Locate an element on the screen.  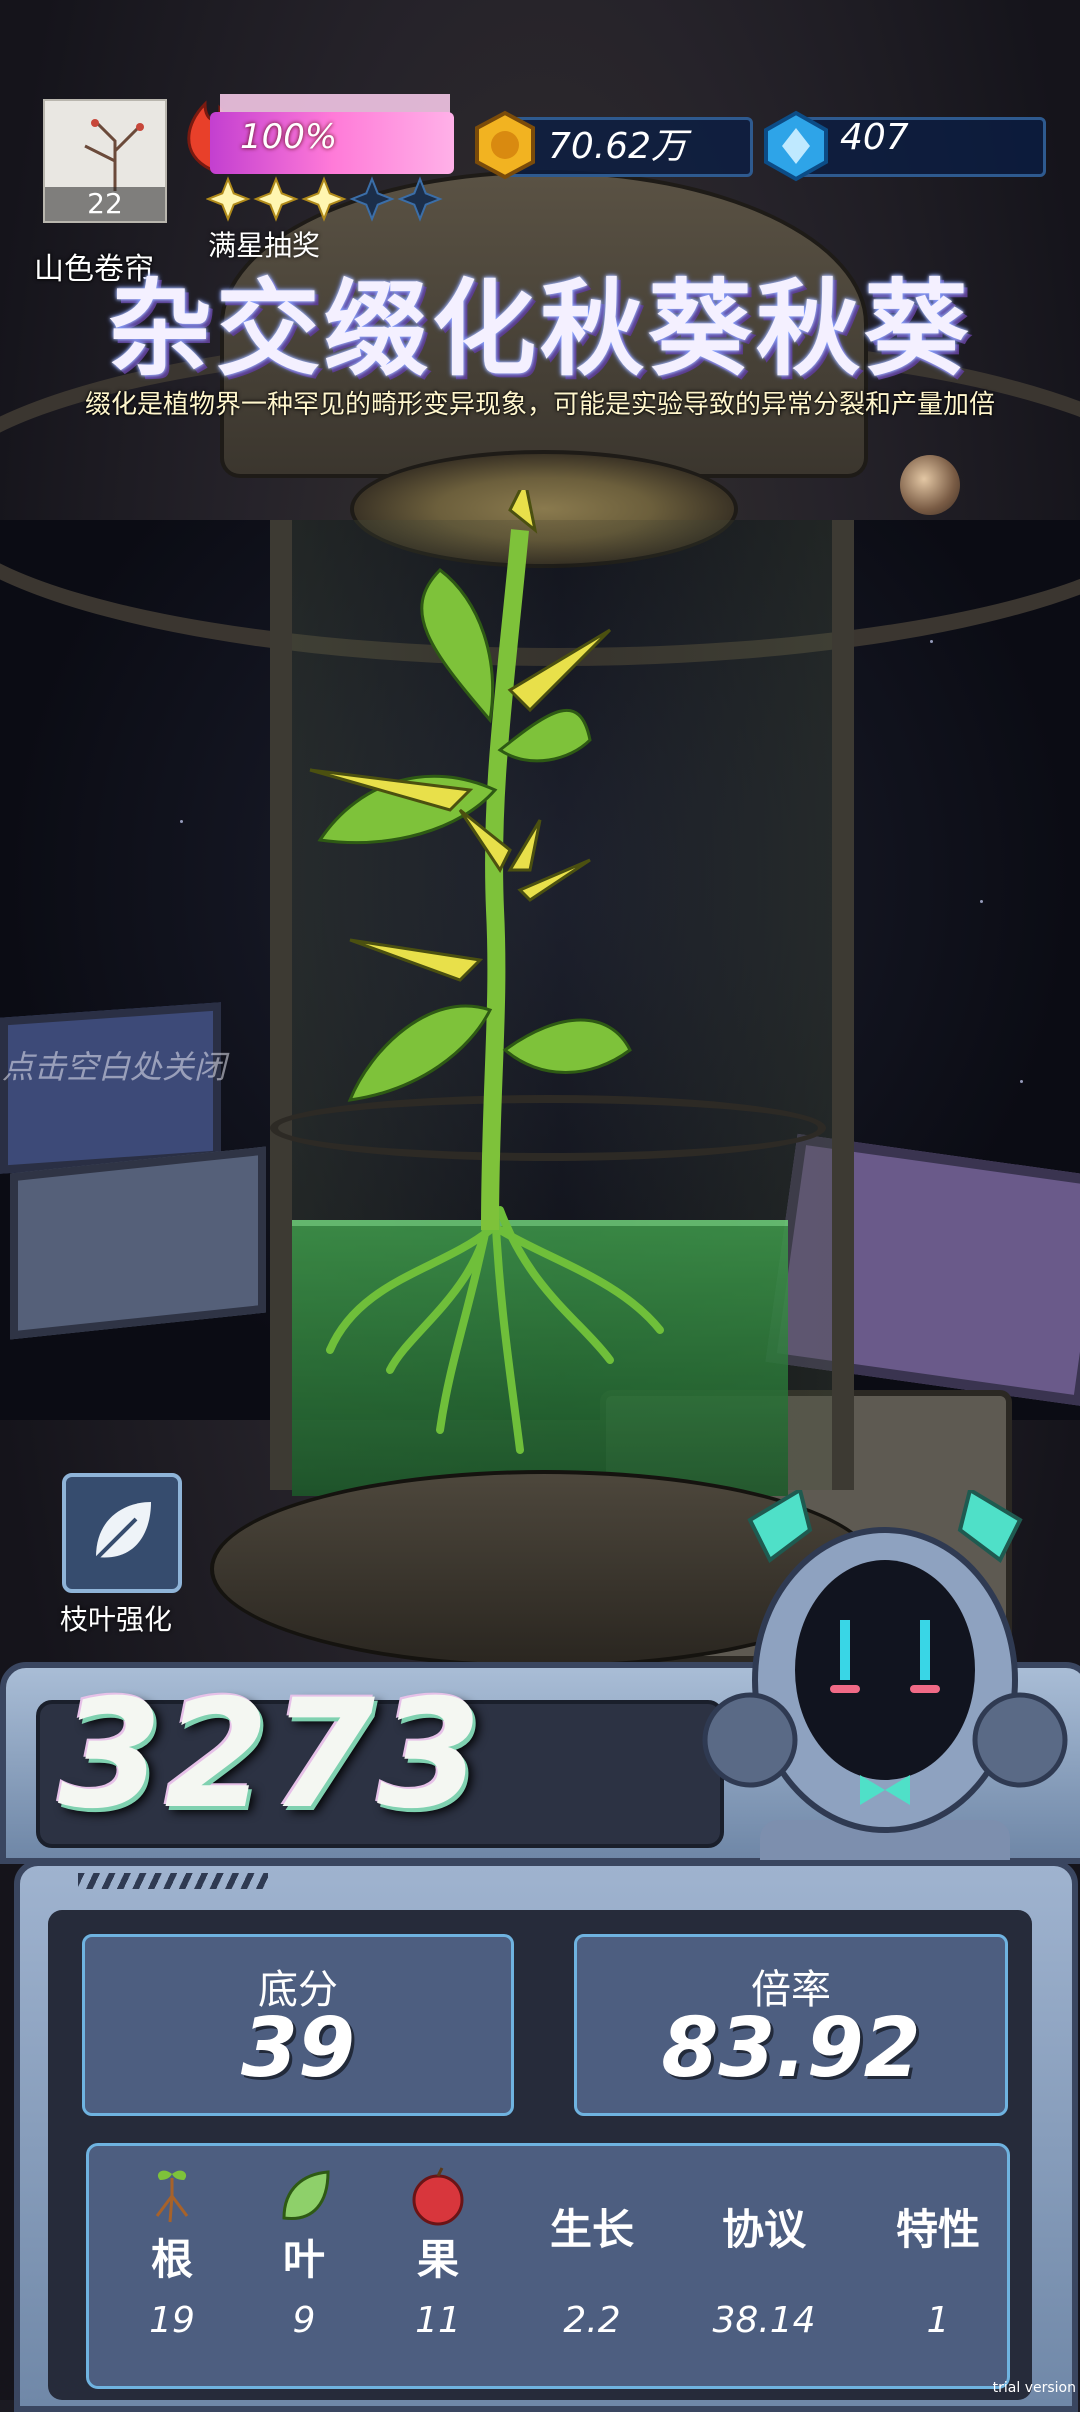
stat-growth-value: 2.2 is located at coordinates (592, 2320).